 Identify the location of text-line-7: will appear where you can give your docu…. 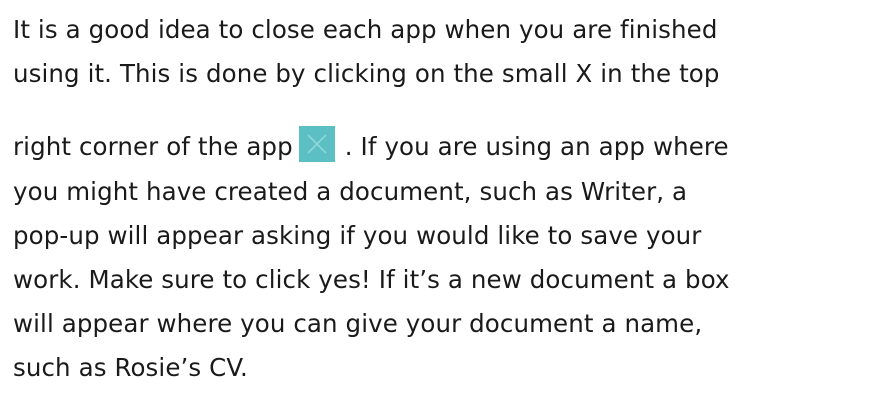
(358, 323).